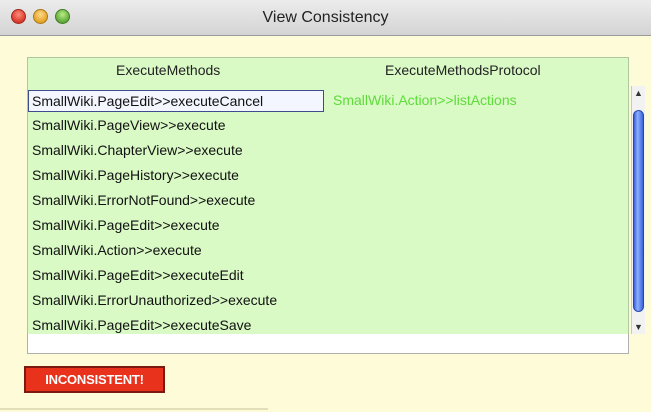 This screenshot has height=412, width=651. Describe the element at coordinates (328, 344) in the screenshot. I see `horizontal-scroll-area` at that location.